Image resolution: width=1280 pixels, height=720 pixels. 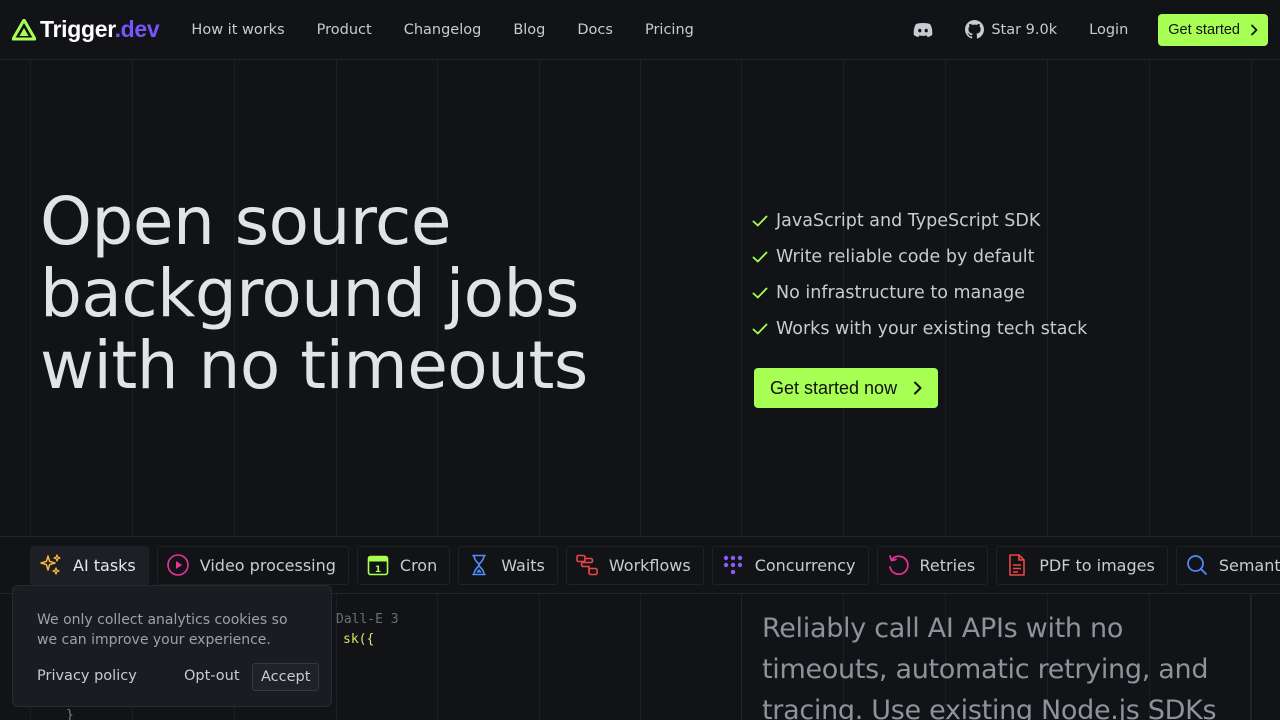 I want to click on play-circle-icon, so click(x=177, y=565).